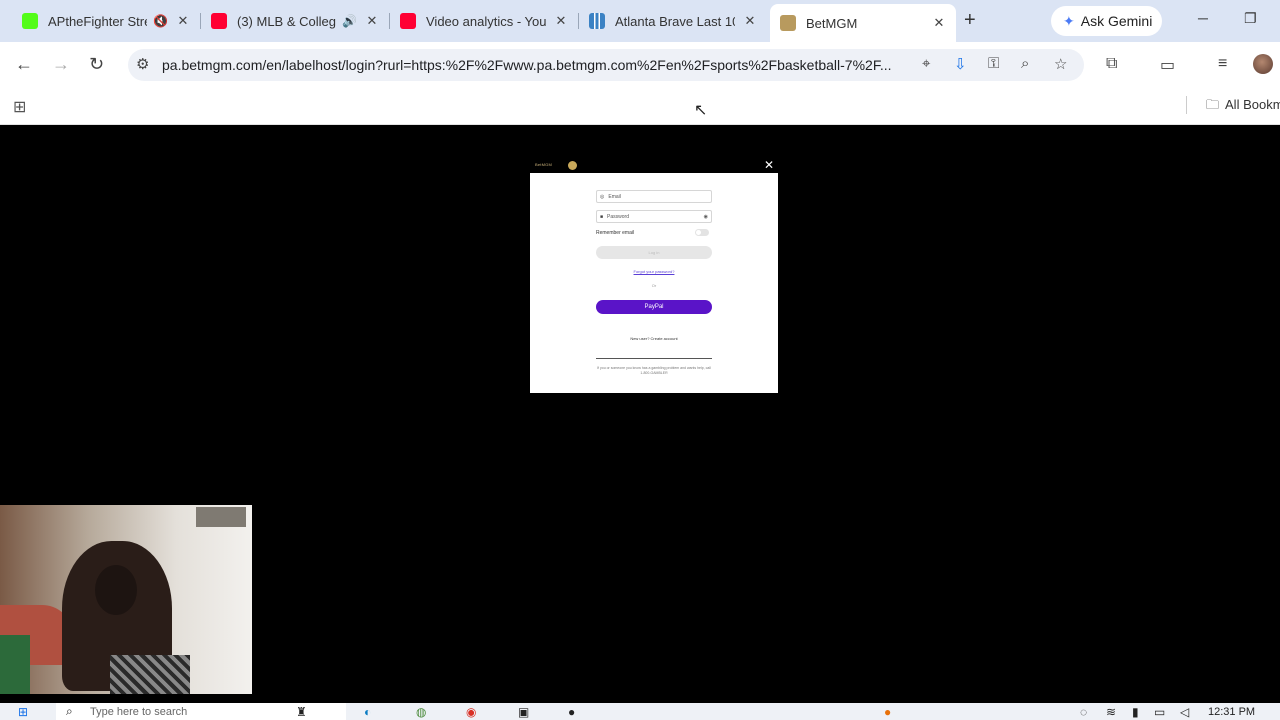 This screenshot has width=1280, height=720. Describe the element at coordinates (19, 107) in the screenshot. I see `apps-grid-icon: ⊞` at that location.